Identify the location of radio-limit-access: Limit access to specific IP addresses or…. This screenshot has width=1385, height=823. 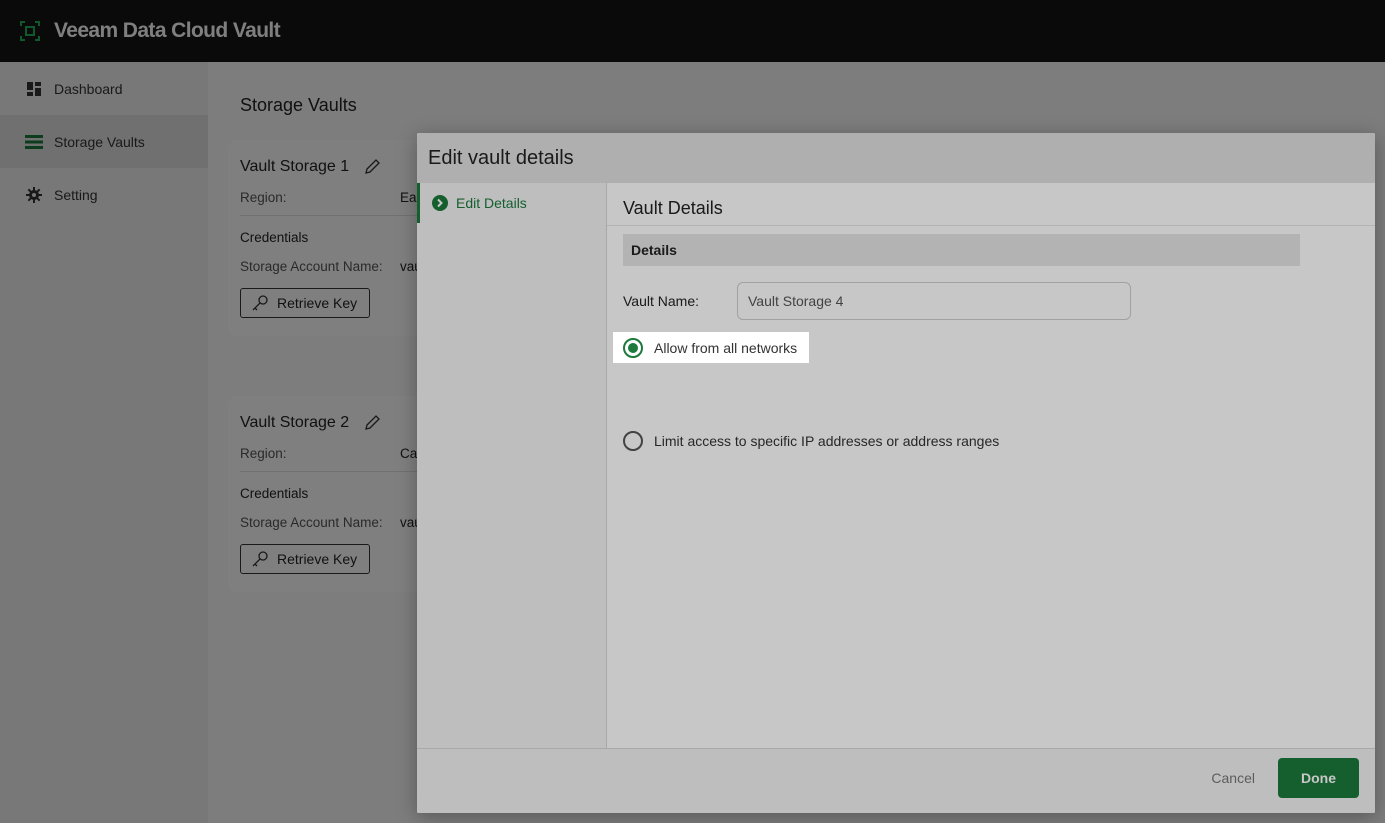
(813, 440).